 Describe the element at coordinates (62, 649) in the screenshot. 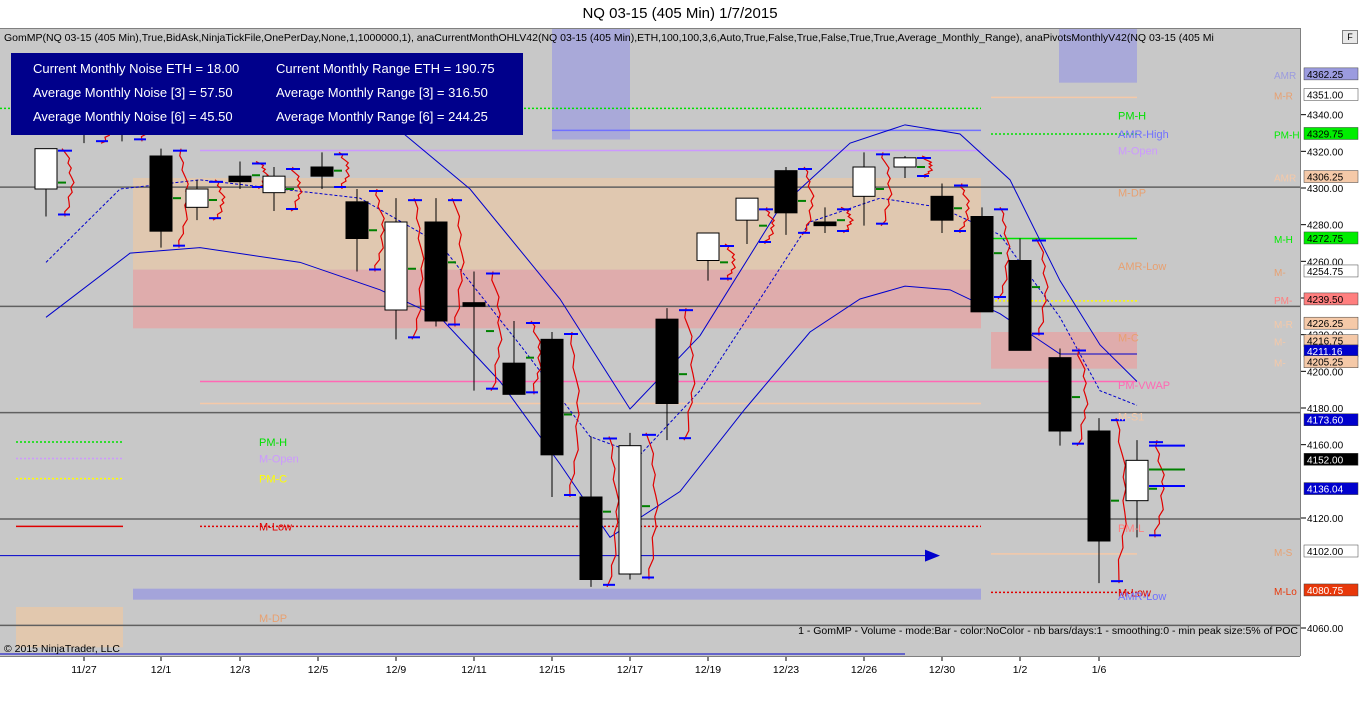

I see `copyright: © 2015 NinjaTrader, LLC` at that location.